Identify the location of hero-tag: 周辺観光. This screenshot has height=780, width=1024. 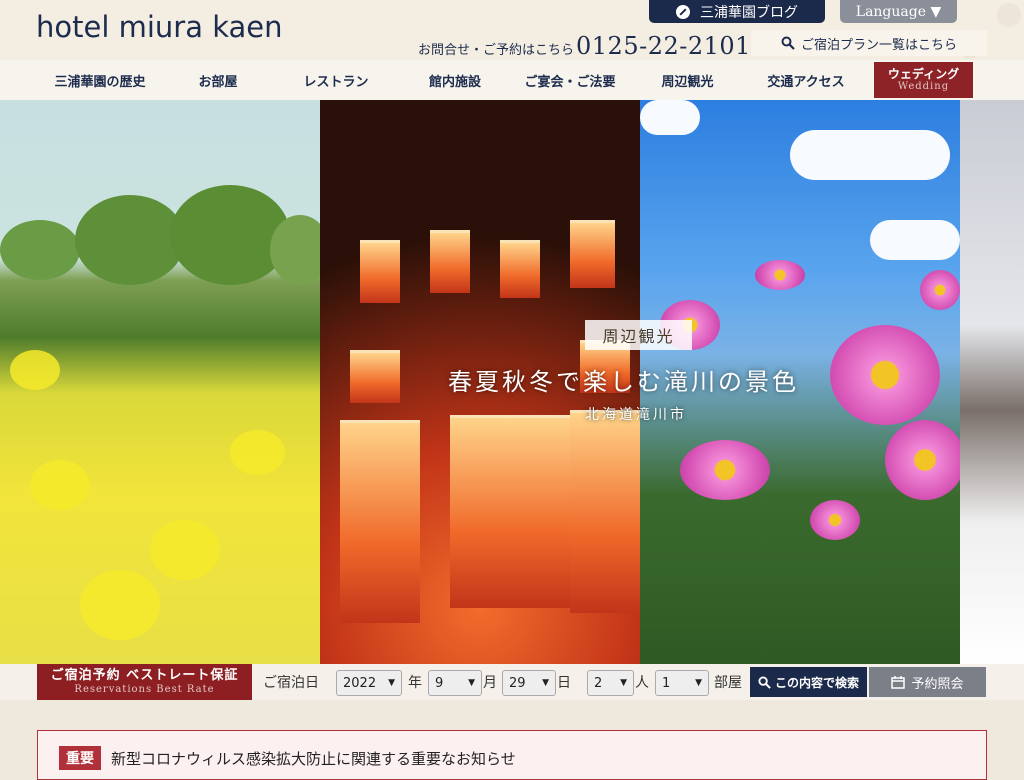
(638, 335).